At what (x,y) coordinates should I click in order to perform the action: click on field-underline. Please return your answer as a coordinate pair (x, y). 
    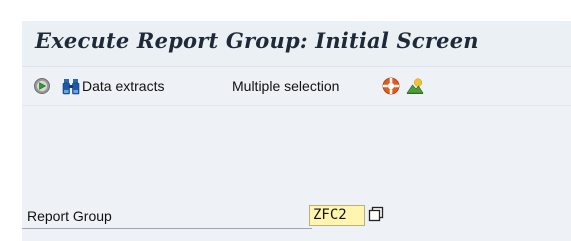
    Looking at the image, I should click on (167, 228).